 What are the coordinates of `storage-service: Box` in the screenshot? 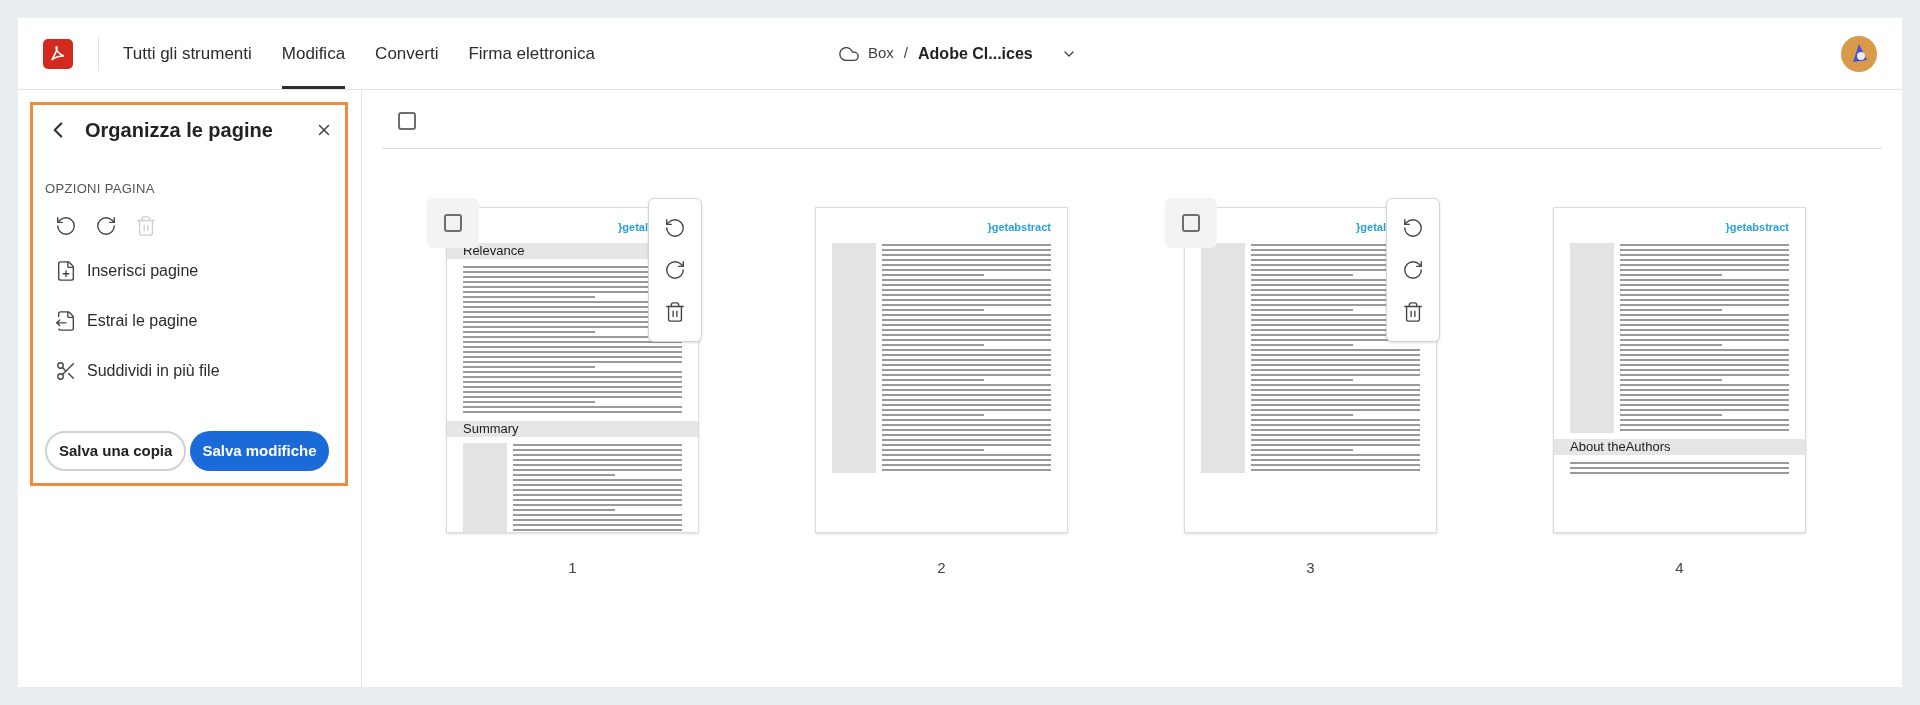 It's located at (881, 53).